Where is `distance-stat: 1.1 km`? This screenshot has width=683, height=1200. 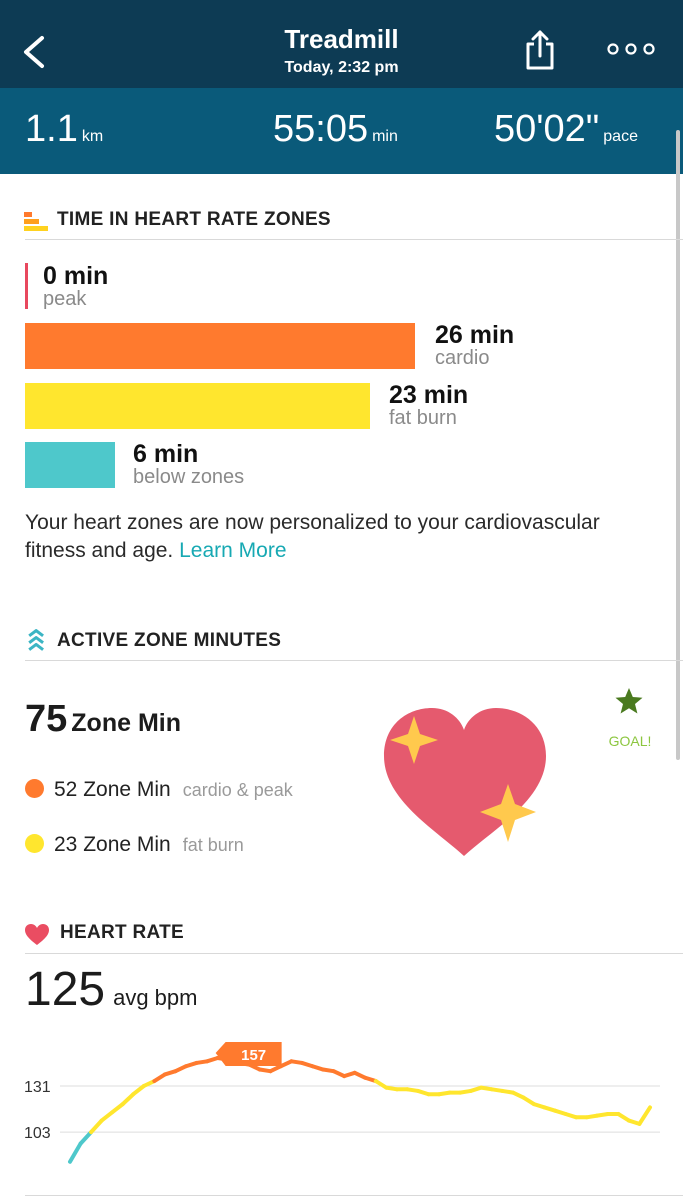
distance-stat: 1.1 km is located at coordinates (64, 129).